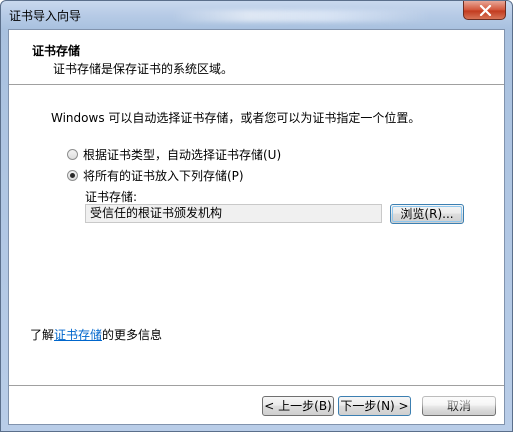 The image size is (513, 432). I want to click on help-text: 了解证书存储的更多信息, so click(96, 334).